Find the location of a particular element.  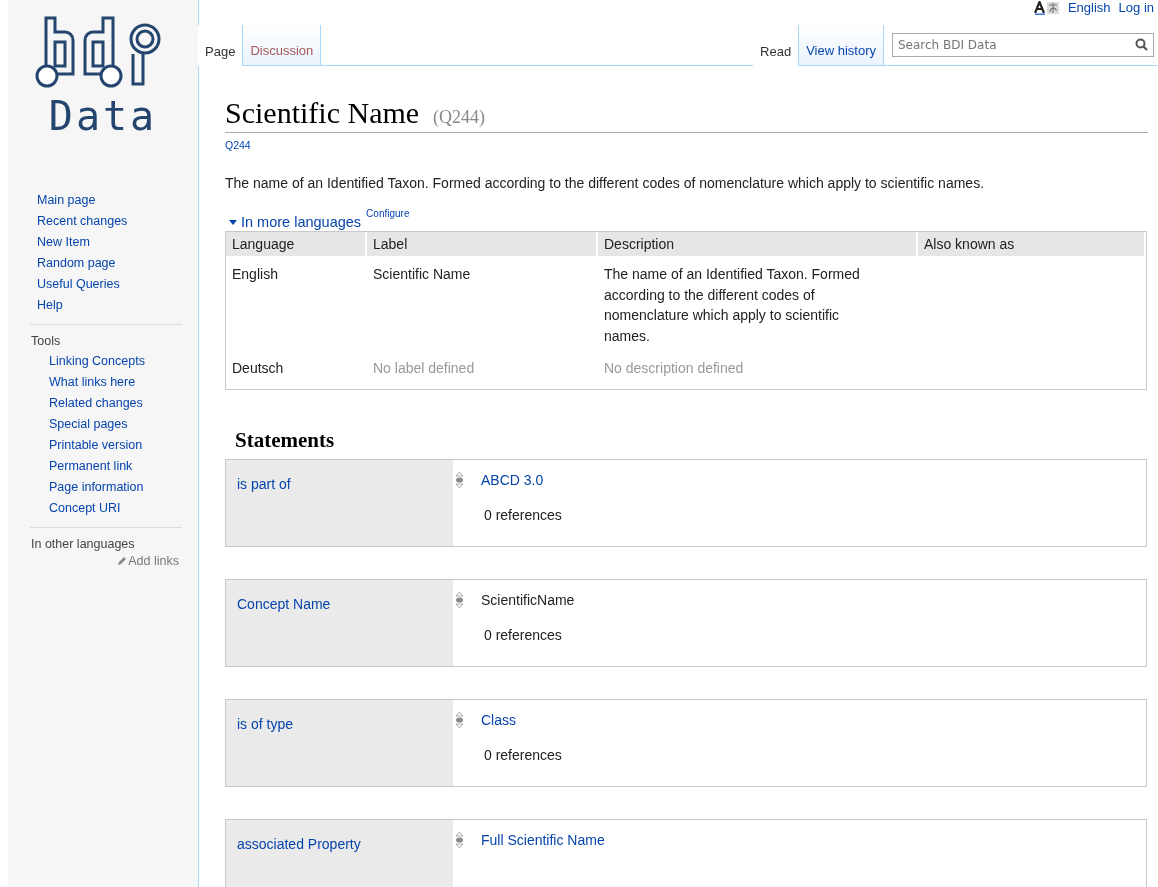

value-link: Class is located at coordinates (498, 719).